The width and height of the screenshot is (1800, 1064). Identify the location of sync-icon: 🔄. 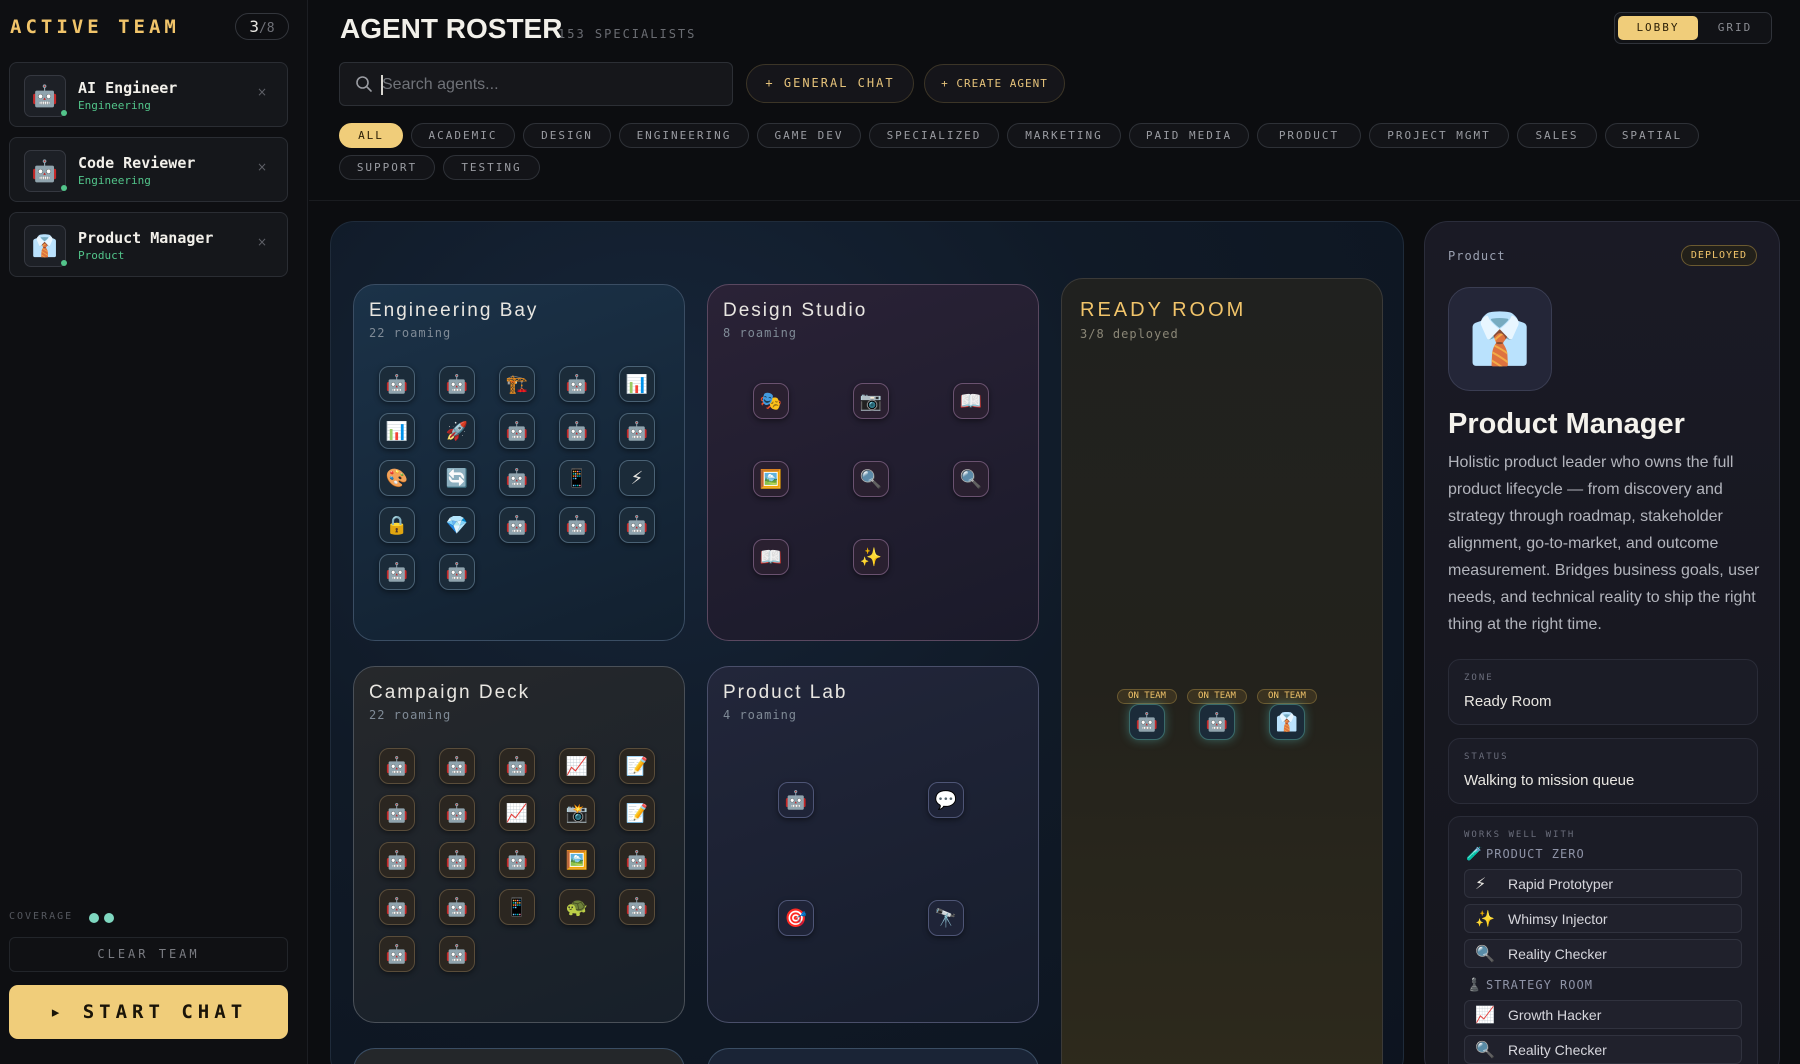
(457, 478).